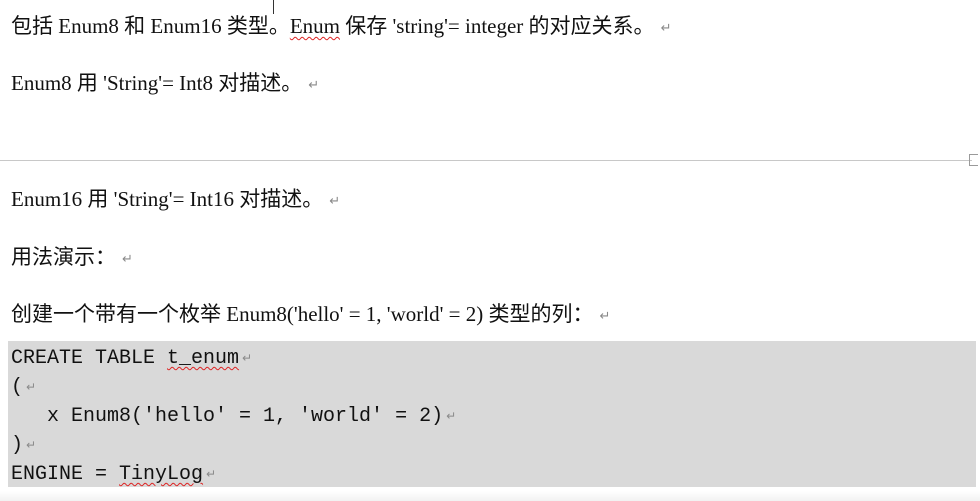 This screenshot has height=501, width=980. I want to click on paragraph-enum8: Enum8 用 'String'= Int8 对描述。 ↵, so click(165, 84).